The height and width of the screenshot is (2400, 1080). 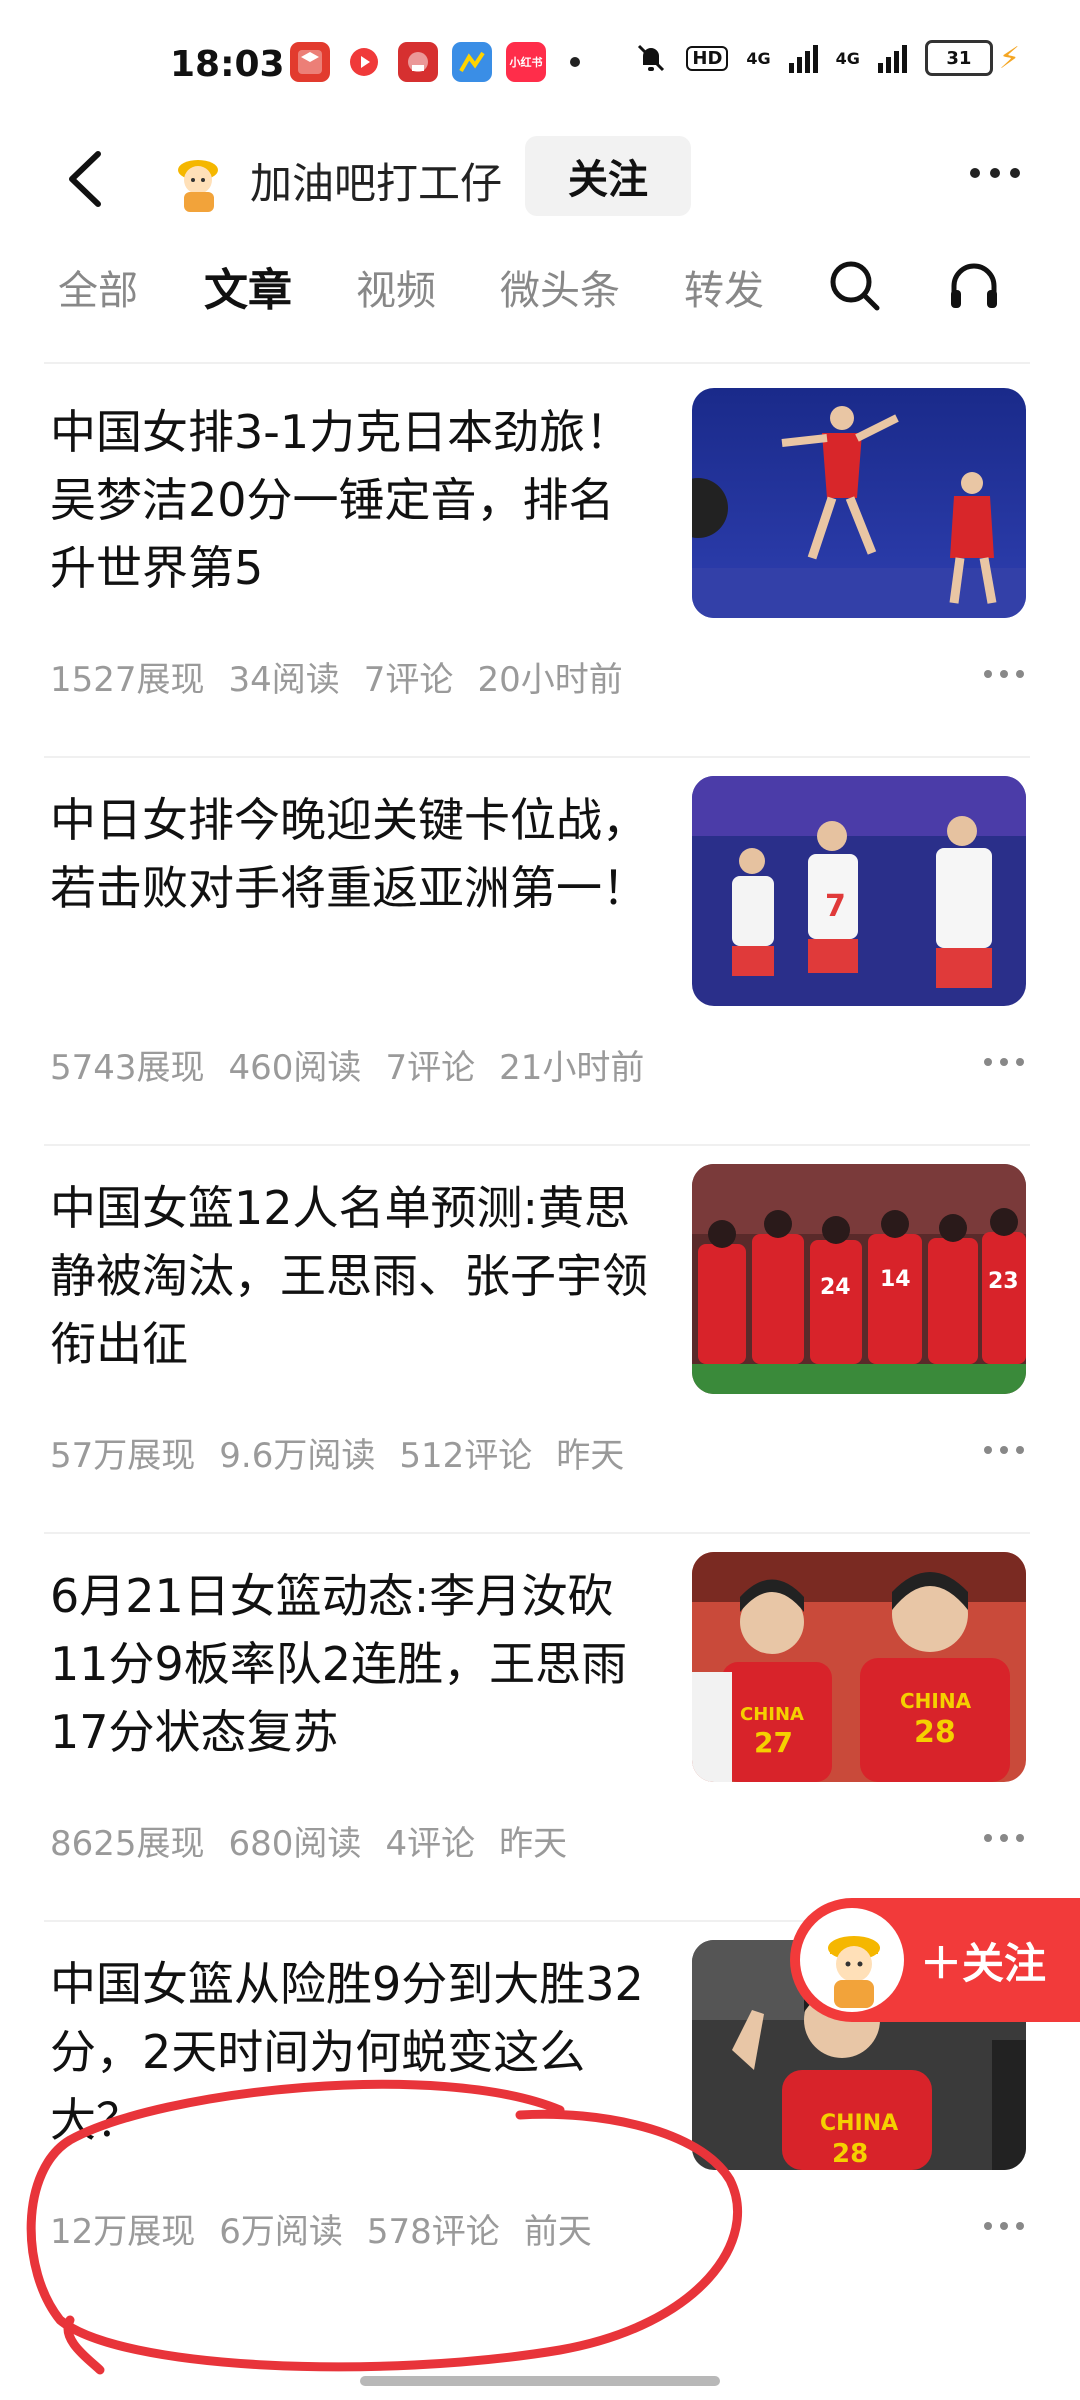 What do you see at coordinates (773, 1742) in the screenshot?
I see `jersey-number: 27` at bounding box center [773, 1742].